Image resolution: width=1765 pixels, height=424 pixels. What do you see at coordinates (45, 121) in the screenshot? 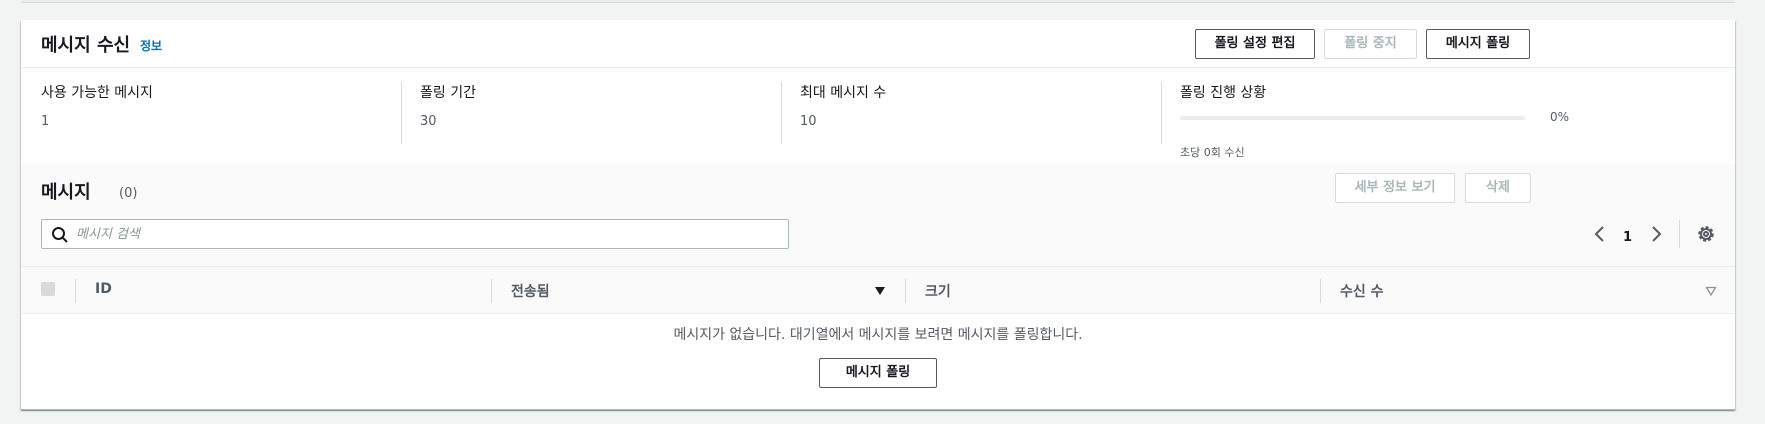
I see `stat-value: 1` at bounding box center [45, 121].